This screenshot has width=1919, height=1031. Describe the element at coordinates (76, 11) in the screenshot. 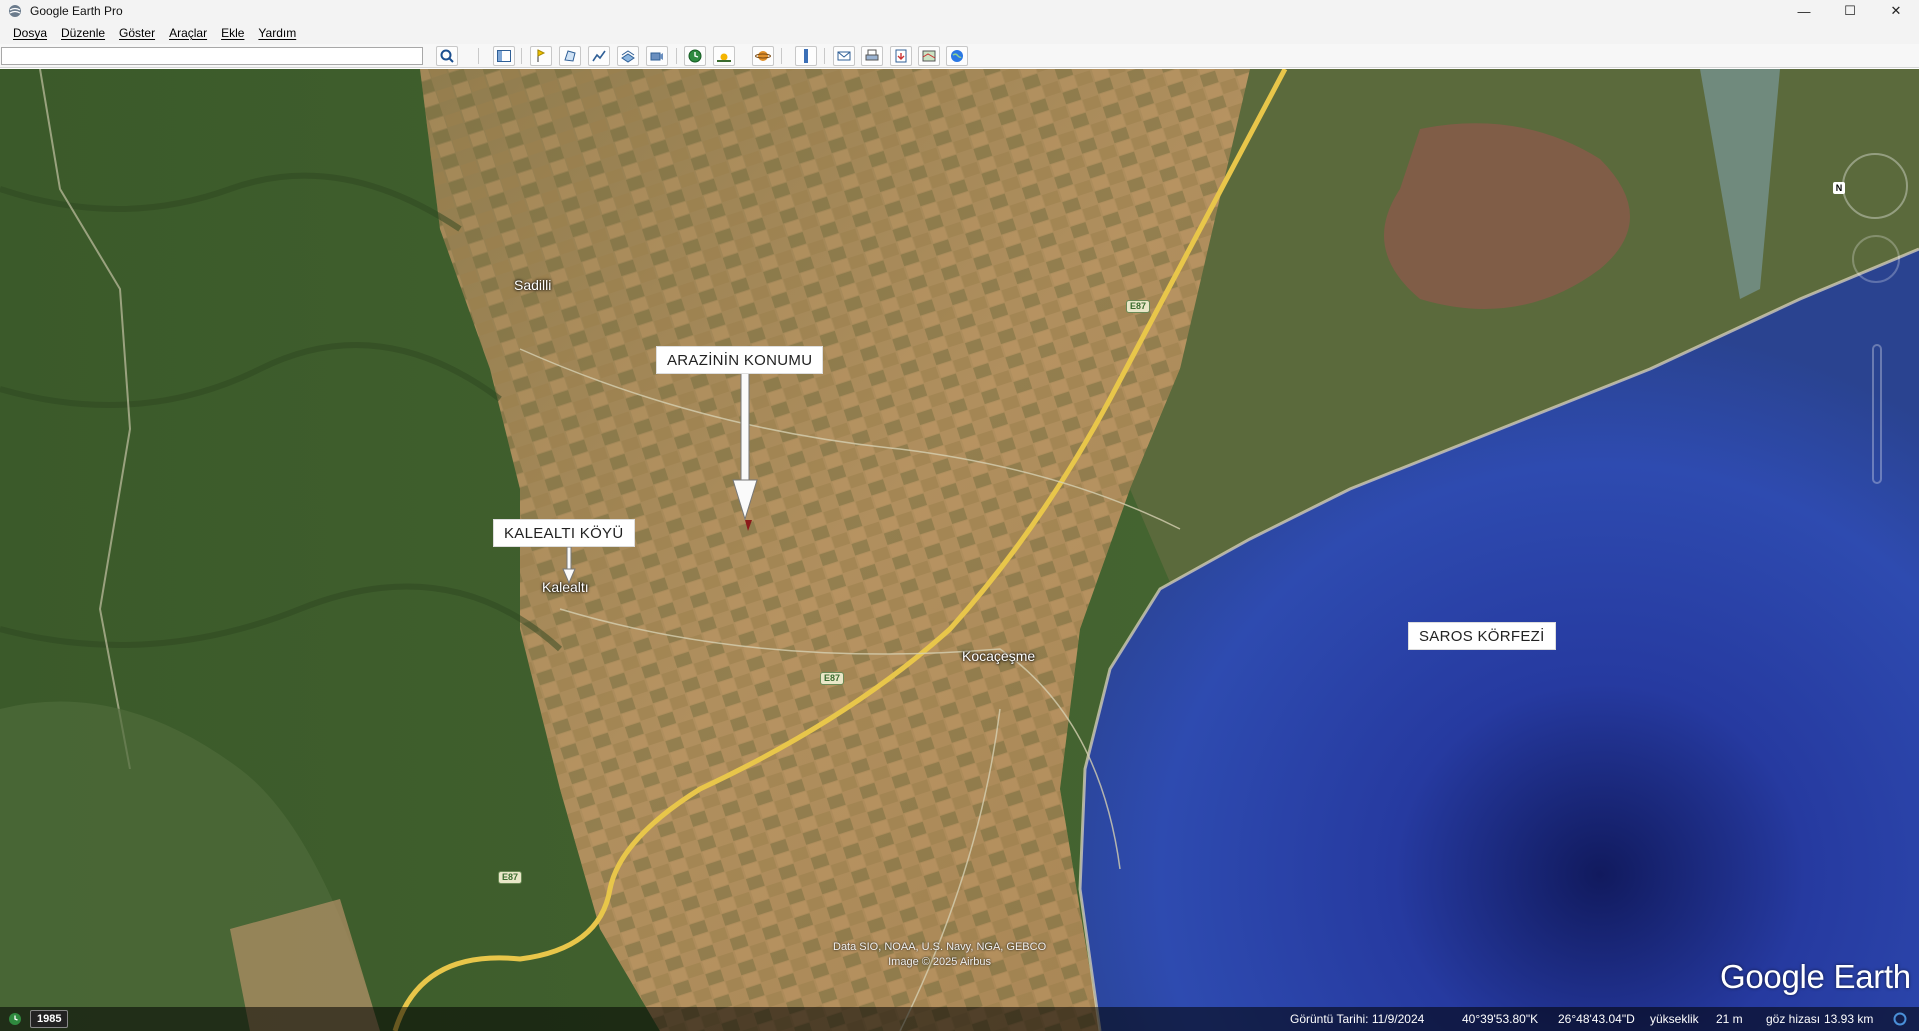

I see `window-title: Google Earth Pro` at that location.